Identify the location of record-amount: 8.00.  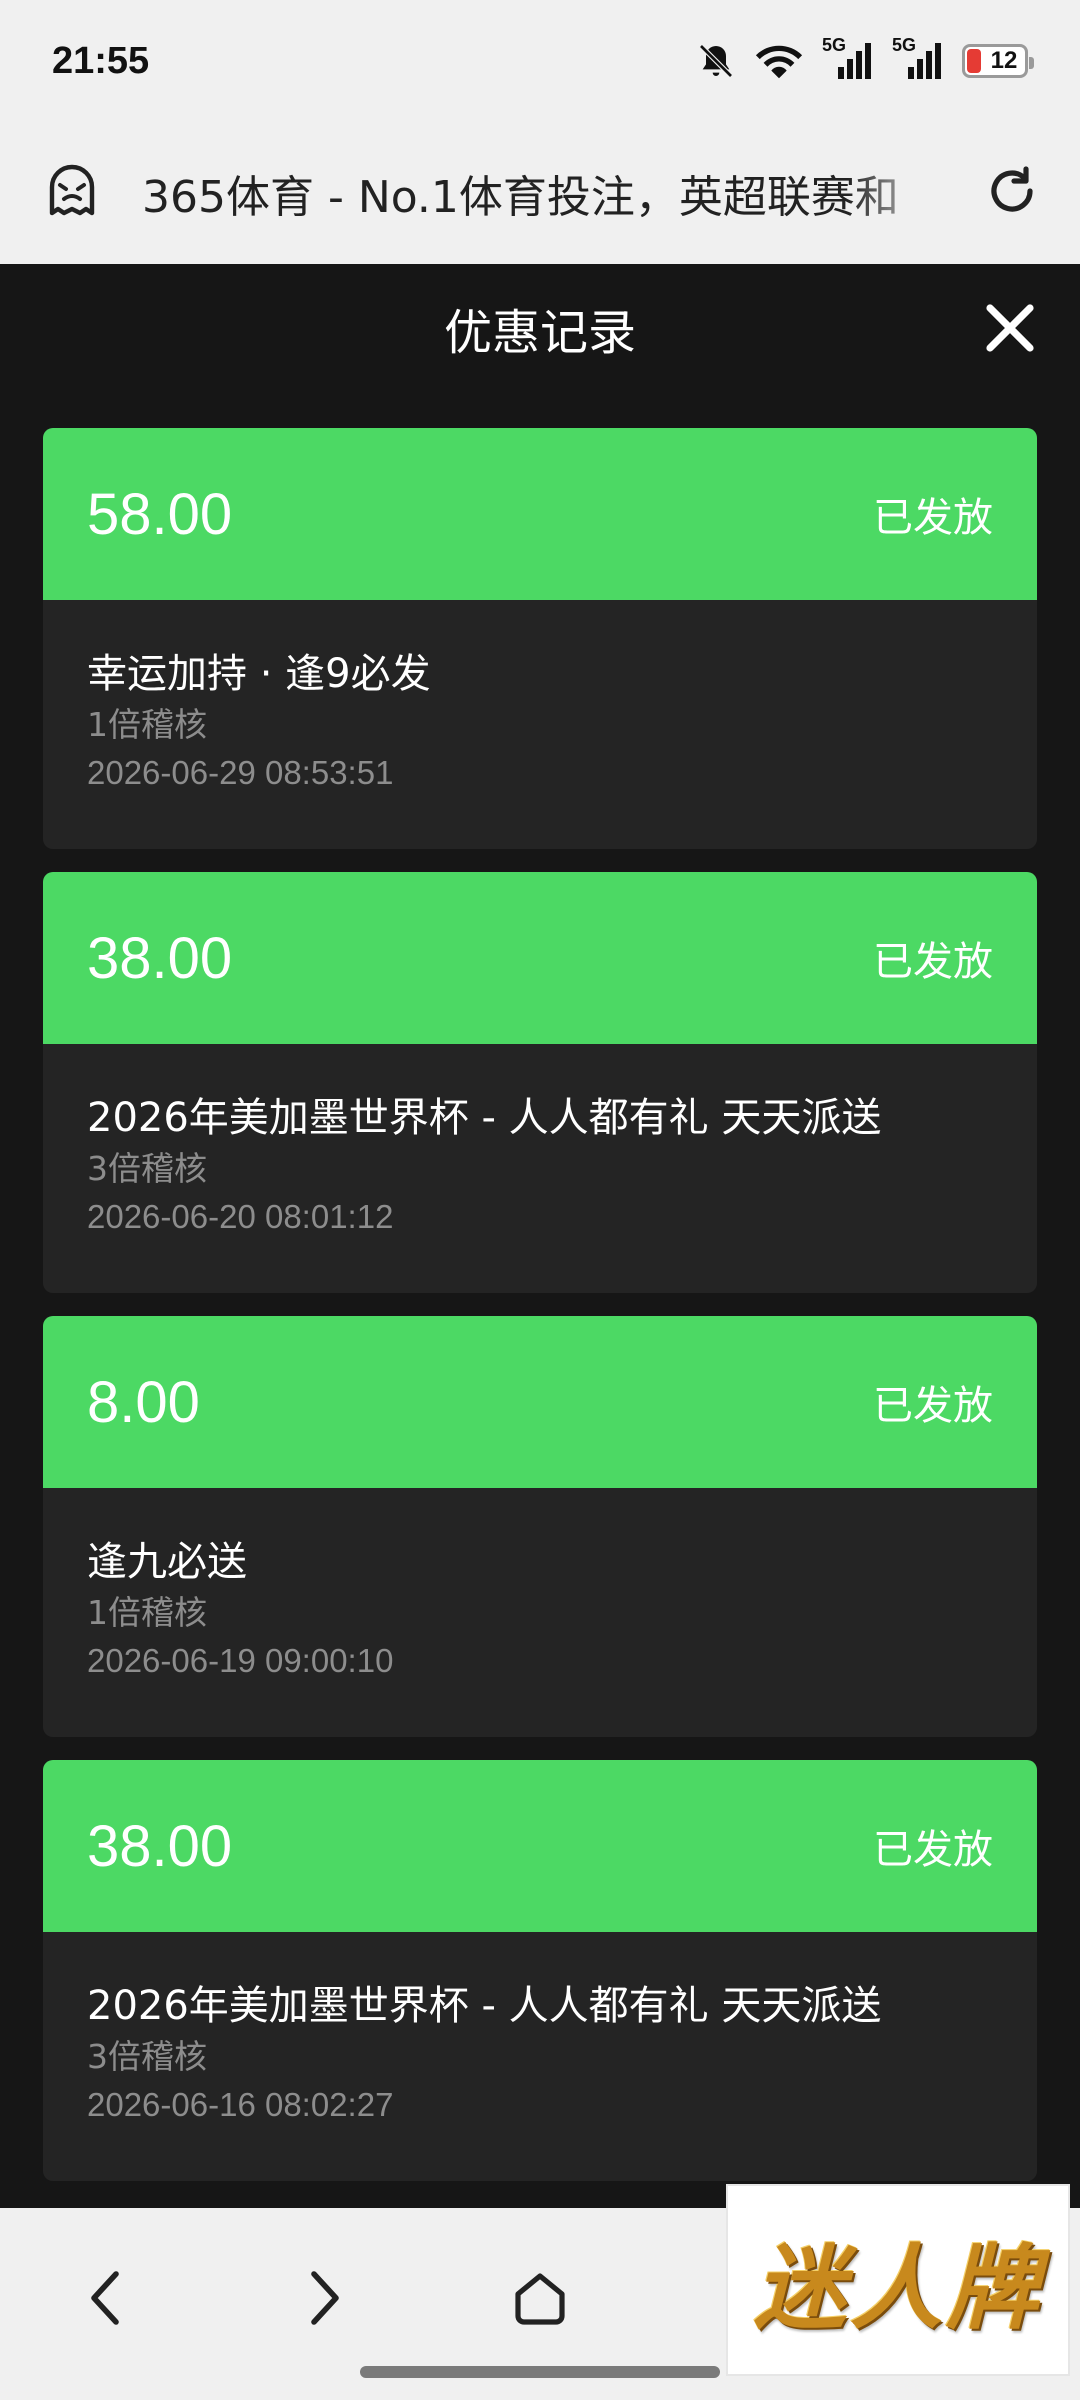
(143, 1402).